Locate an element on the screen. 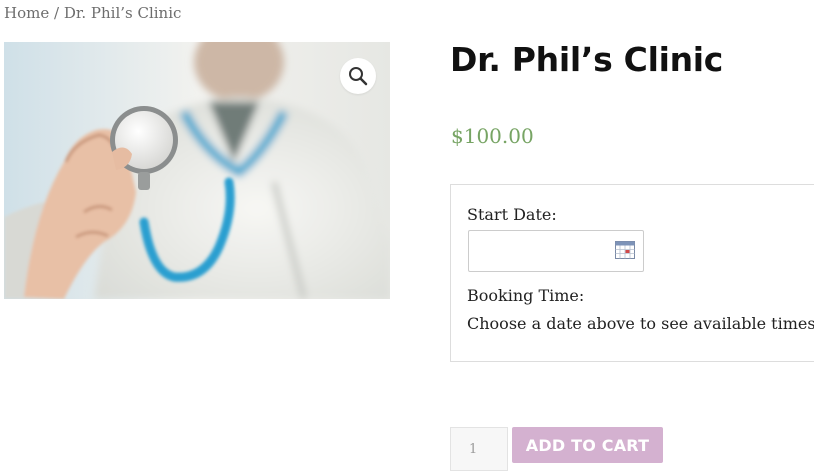 This screenshot has height=471, width=814. quantity-input is located at coordinates (479, 449).